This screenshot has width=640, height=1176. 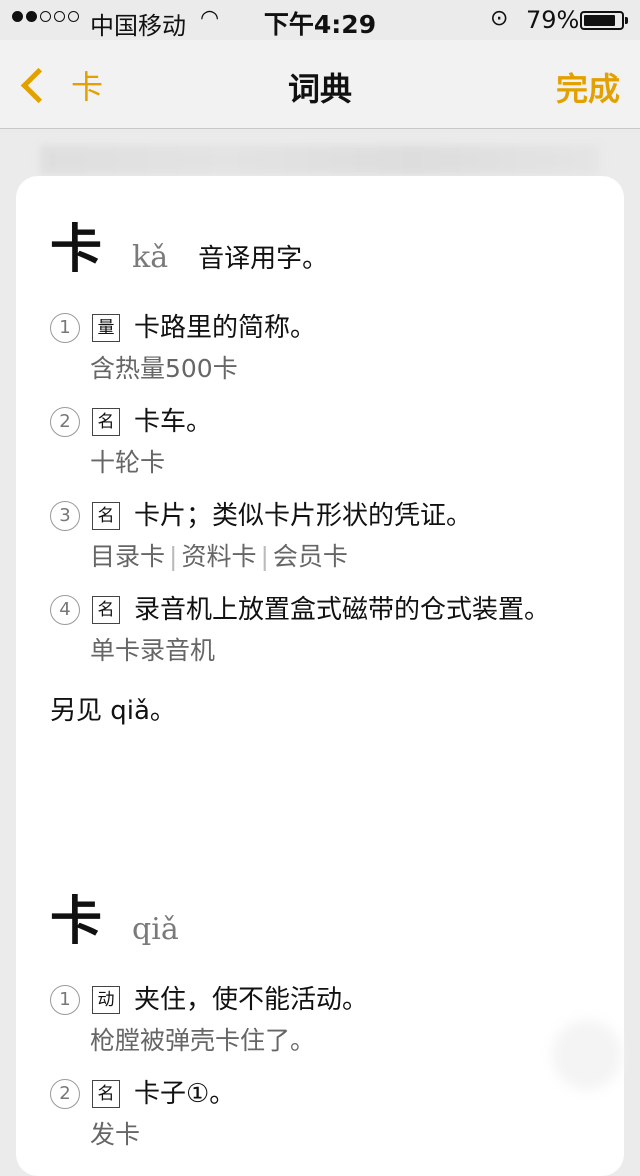 I want to click on battery-icon, so click(x=604, y=20).